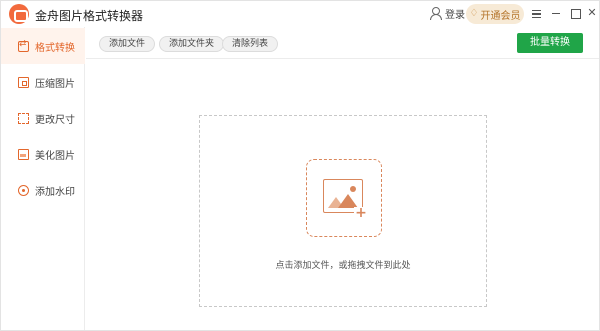  What do you see at coordinates (55, 156) in the screenshot?
I see `sidebar-item-label: 美化图片` at bounding box center [55, 156].